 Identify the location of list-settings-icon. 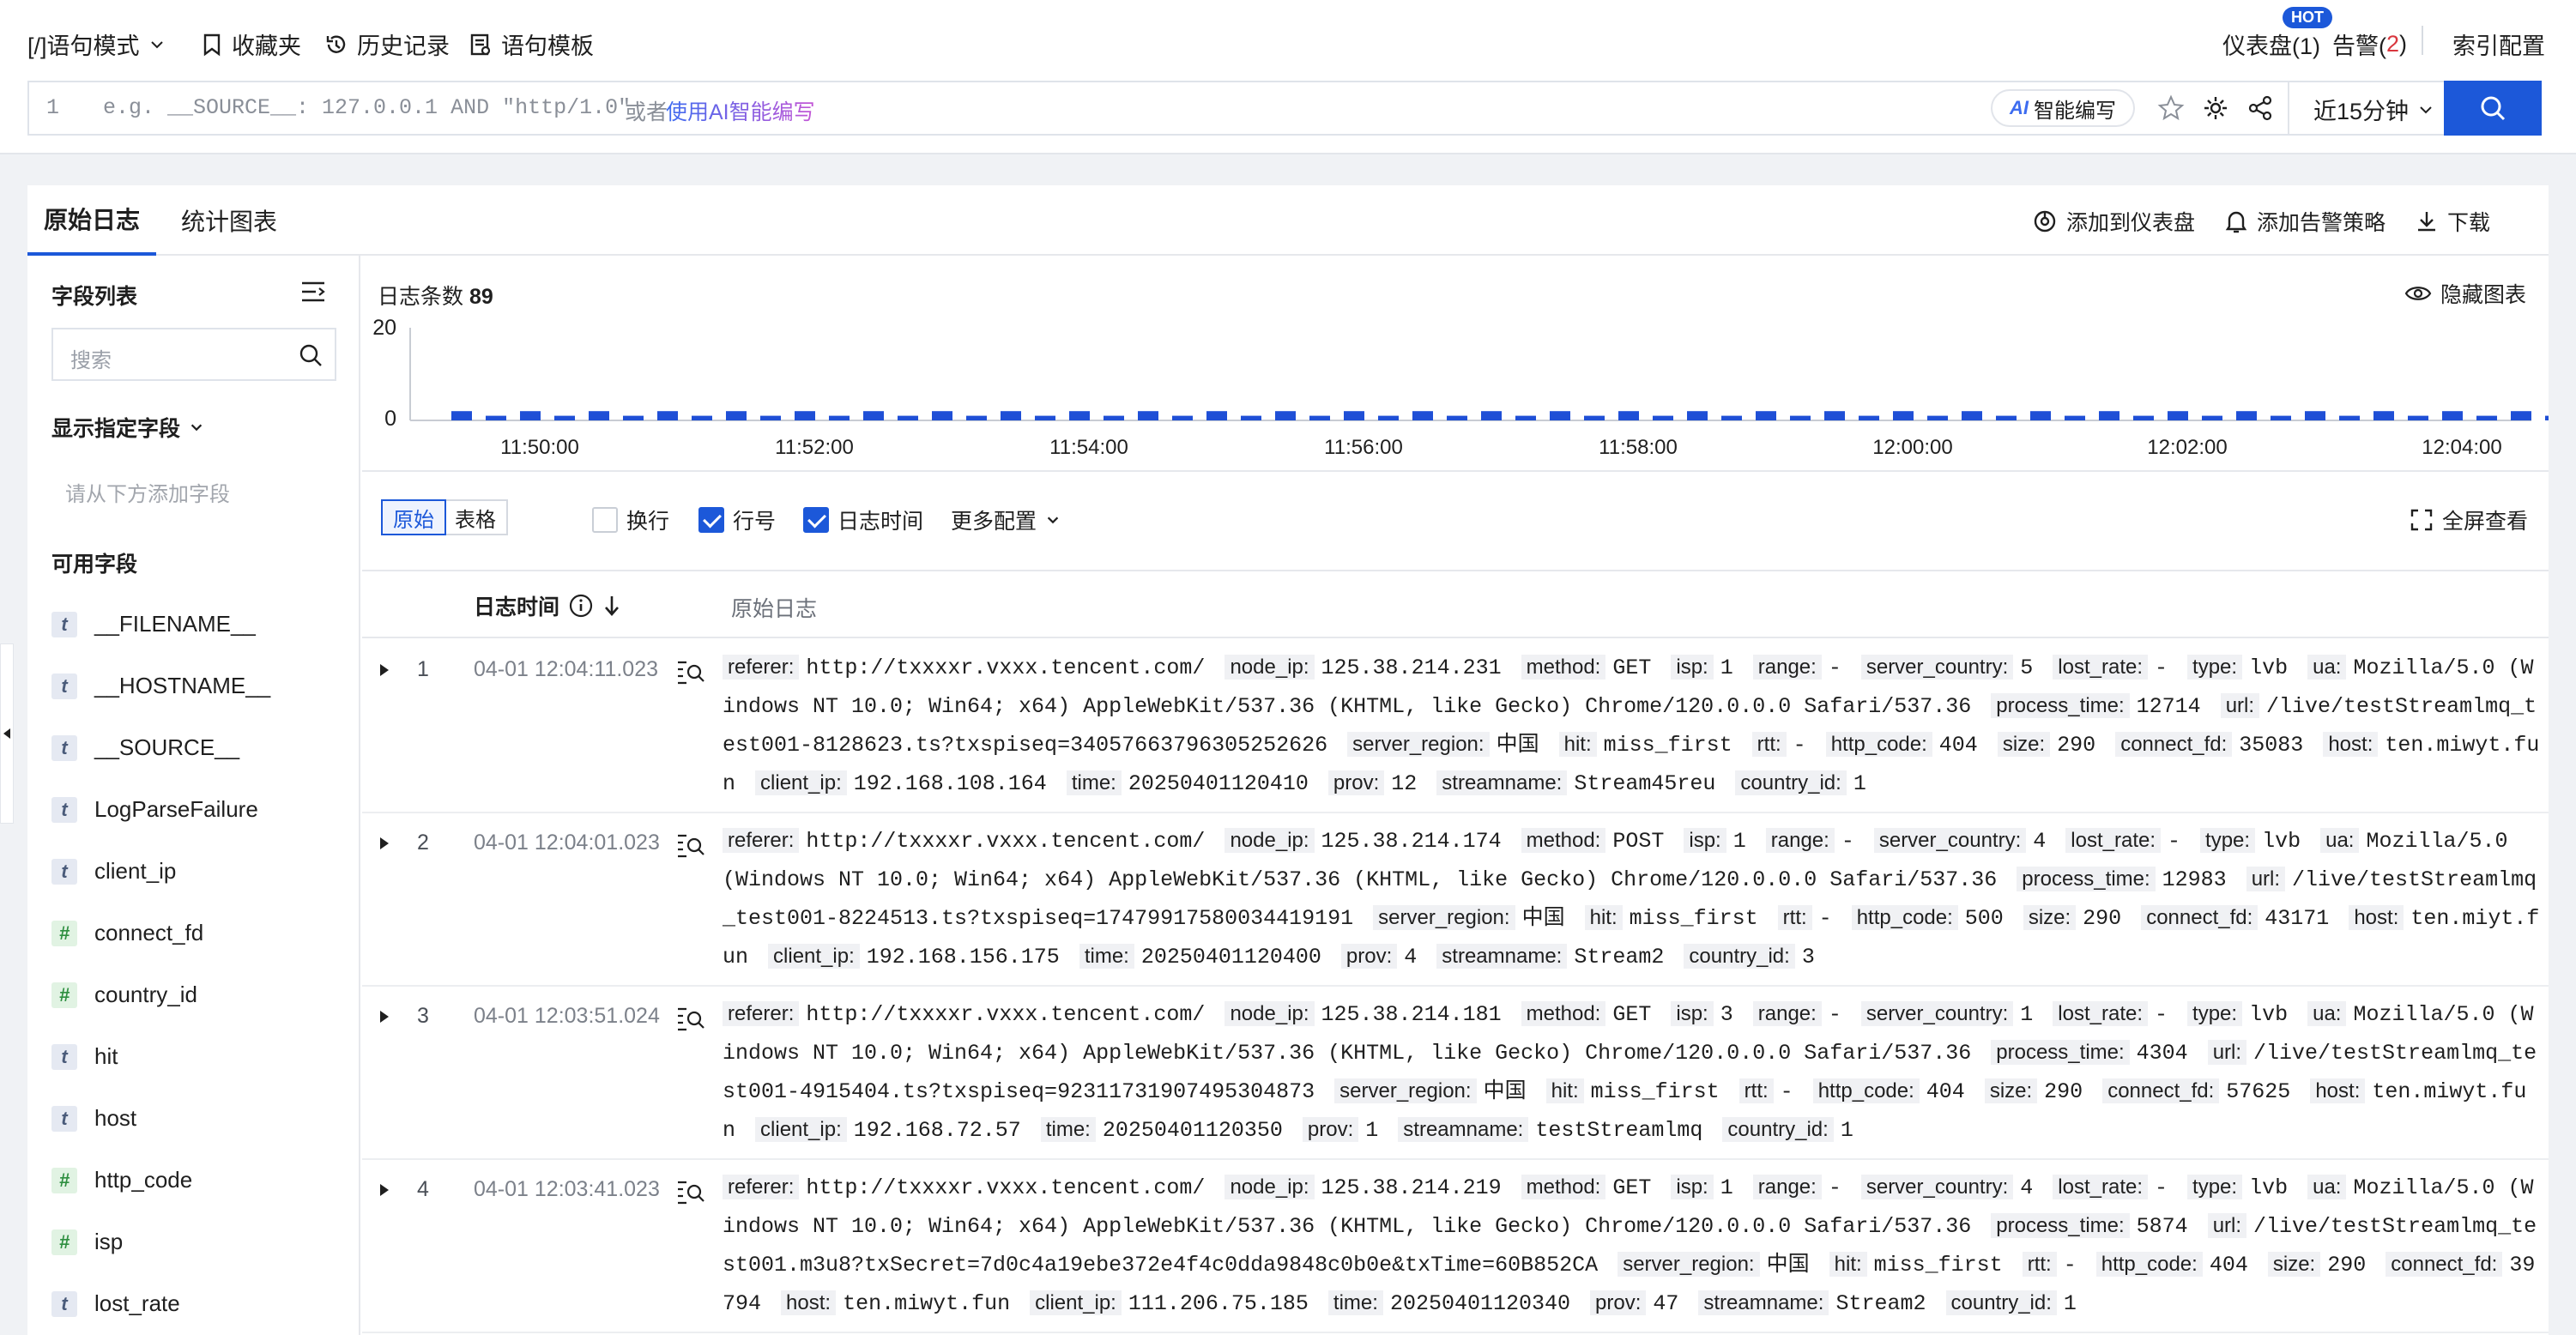
(313, 292).